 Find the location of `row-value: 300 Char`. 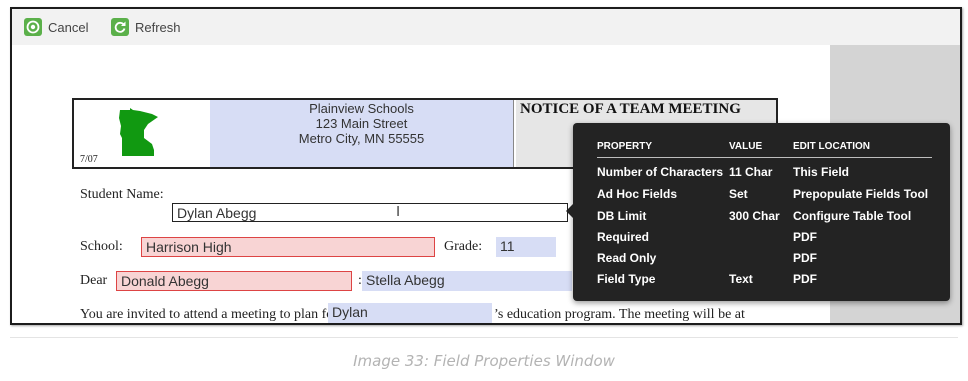

row-value: 300 Char is located at coordinates (754, 216).